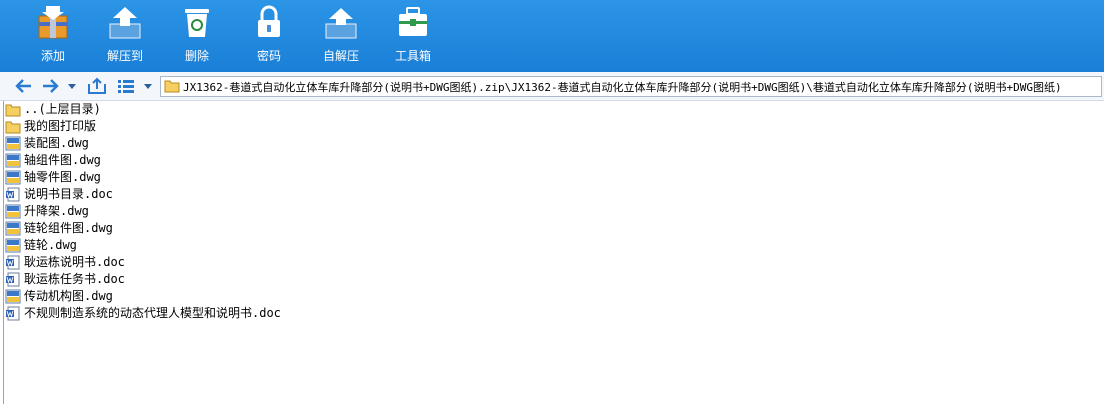  Describe the element at coordinates (268, 56) in the screenshot. I see `password-label: 密码` at that location.